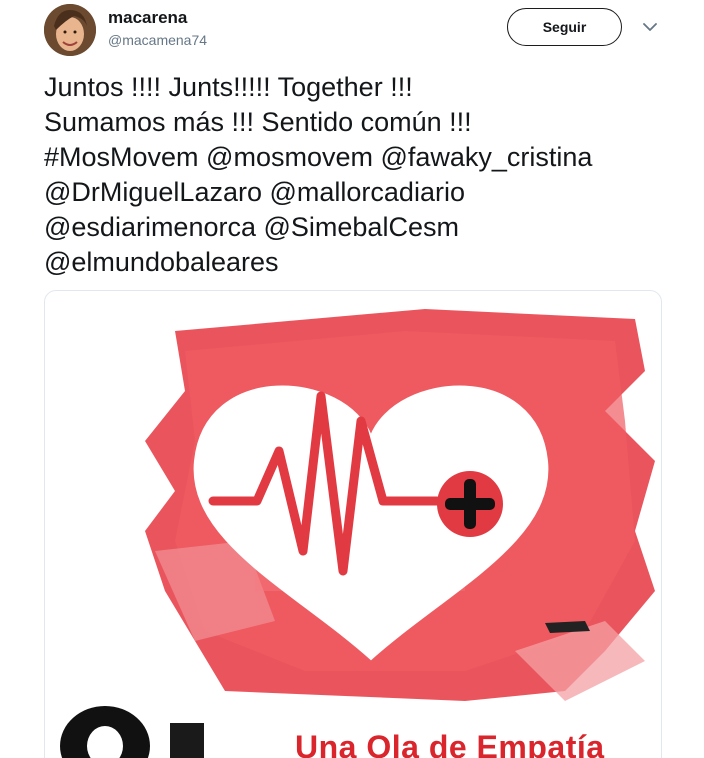 The width and height of the screenshot is (704, 758). What do you see at coordinates (258, 122) in the screenshot?
I see `tweet-line: Sumamos más !!! Sentido común !!!` at bounding box center [258, 122].